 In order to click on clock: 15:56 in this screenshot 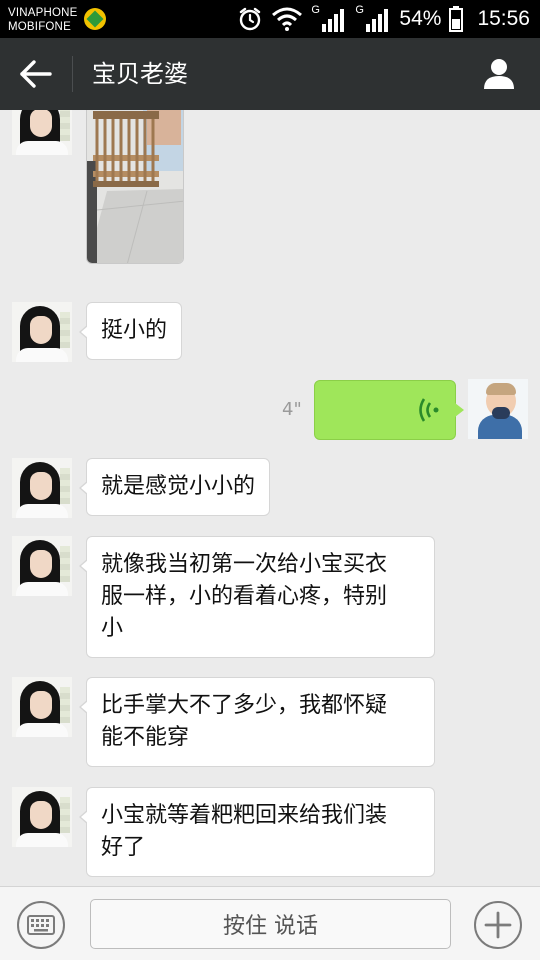, I will do `click(503, 18)`.